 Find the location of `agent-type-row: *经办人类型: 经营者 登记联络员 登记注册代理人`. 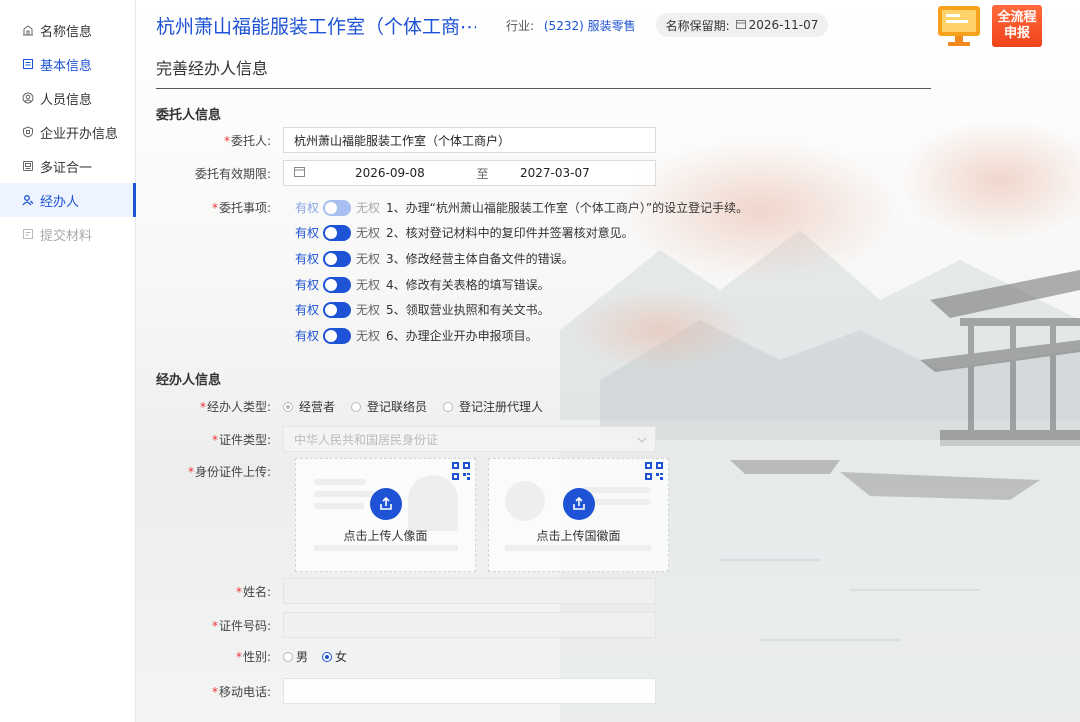

agent-type-row: *经办人类型: 经营者 登记联络员 登记注册代理人 is located at coordinates (357, 406).